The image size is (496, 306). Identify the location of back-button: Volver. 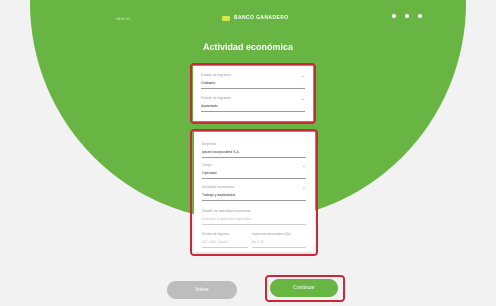
(202, 290).